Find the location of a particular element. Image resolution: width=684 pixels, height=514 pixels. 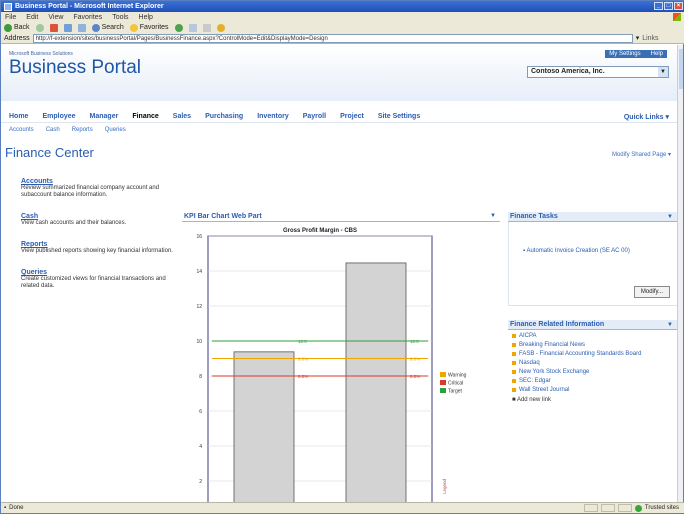

messenger-button is located at coordinates (220, 27).